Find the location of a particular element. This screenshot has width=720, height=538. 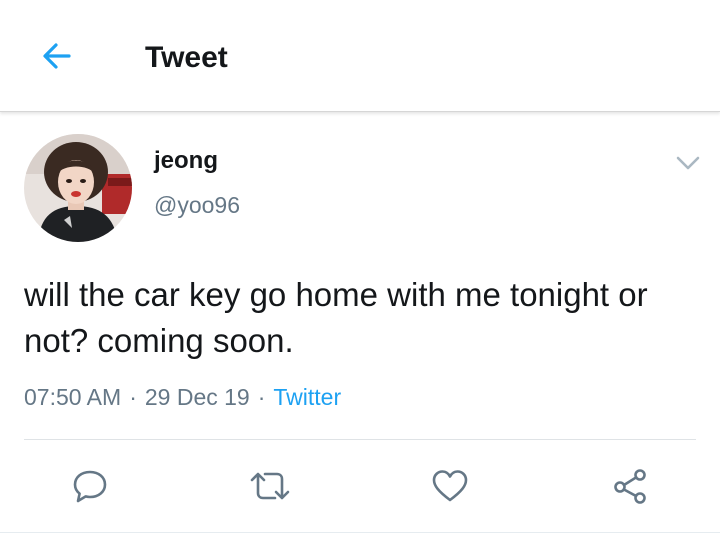

tweet-meta: 07:50 AM · 29 Dec 19 · Twitter is located at coordinates (182, 397).